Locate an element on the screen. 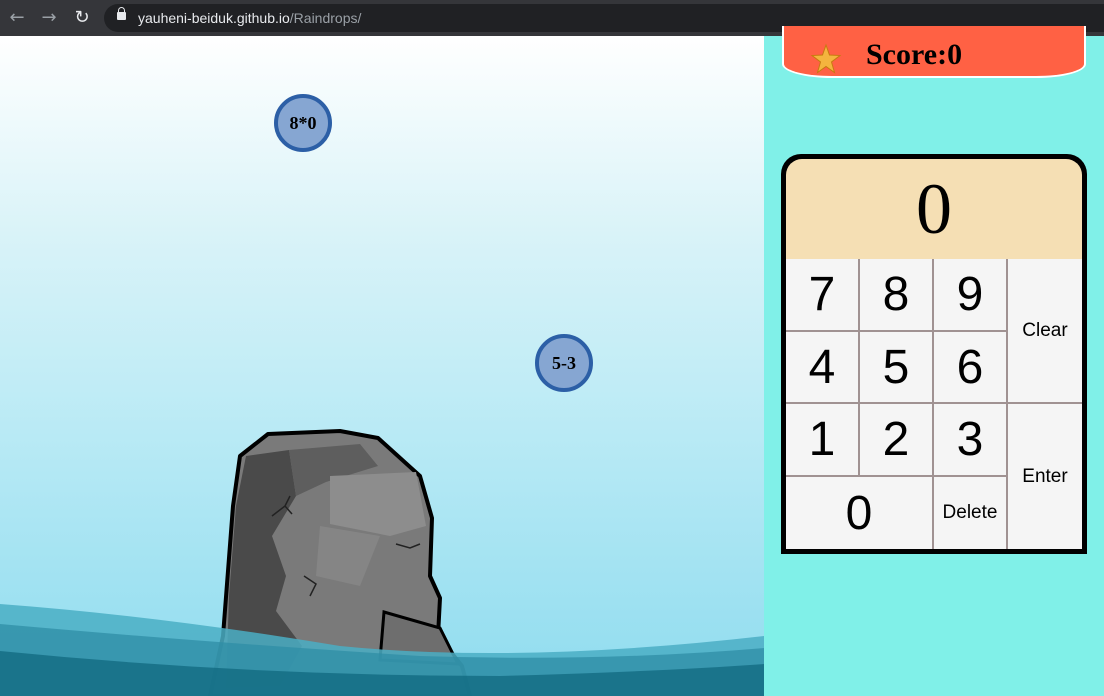  url-text: yauheni-beiduk.github.io/Raindrops/ is located at coordinates (249, 18).